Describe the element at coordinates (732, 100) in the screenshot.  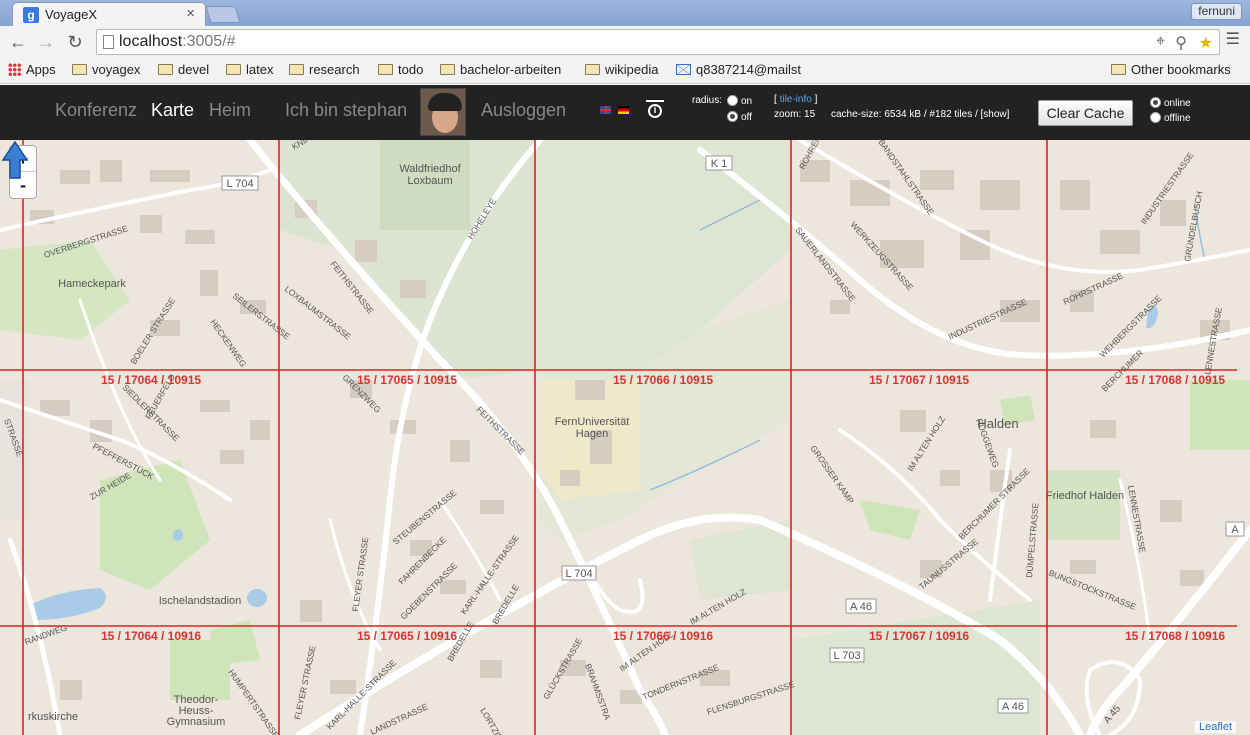
I see `radius-on-radio` at that location.